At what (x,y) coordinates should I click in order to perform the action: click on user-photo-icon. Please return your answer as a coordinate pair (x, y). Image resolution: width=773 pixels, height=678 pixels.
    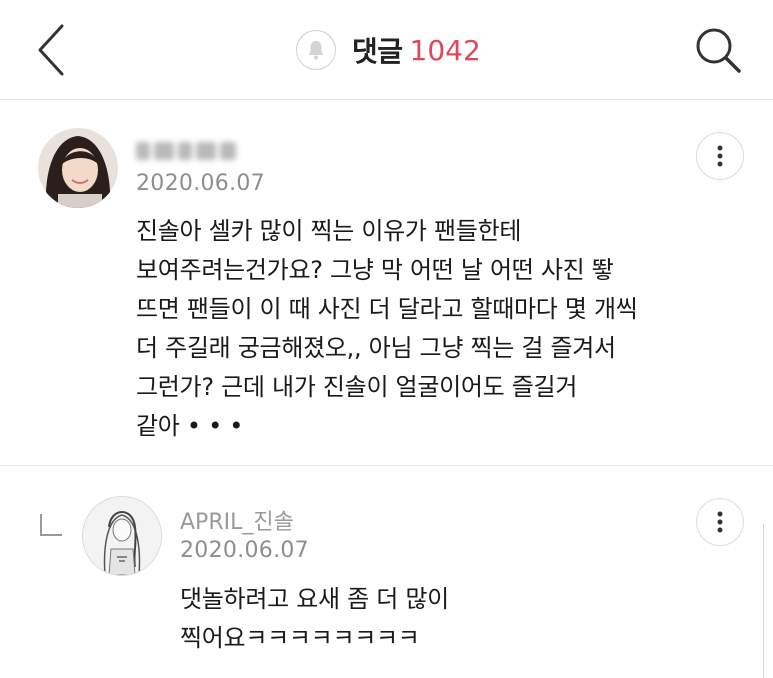
    Looking at the image, I should click on (78, 168).